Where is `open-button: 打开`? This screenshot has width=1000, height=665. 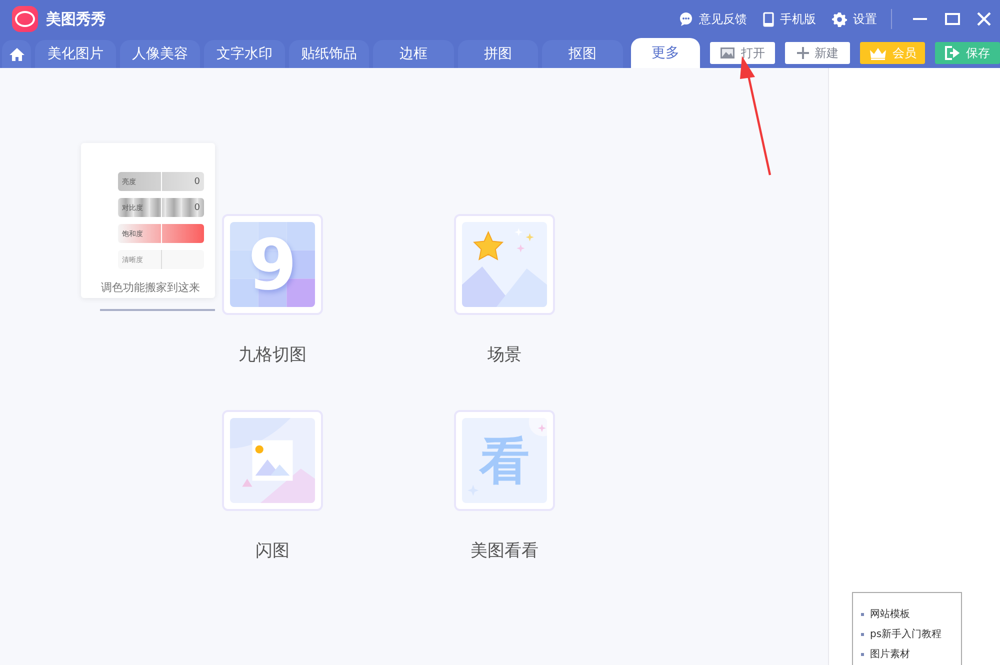 open-button: 打开 is located at coordinates (743, 53).